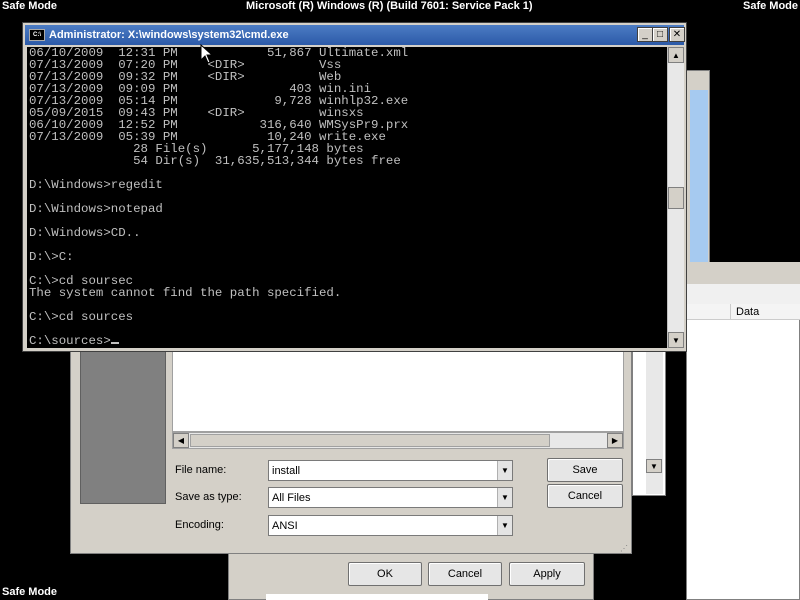 The image size is (800, 600). I want to click on console-line: D:\Windows>CD.., so click(85, 233).